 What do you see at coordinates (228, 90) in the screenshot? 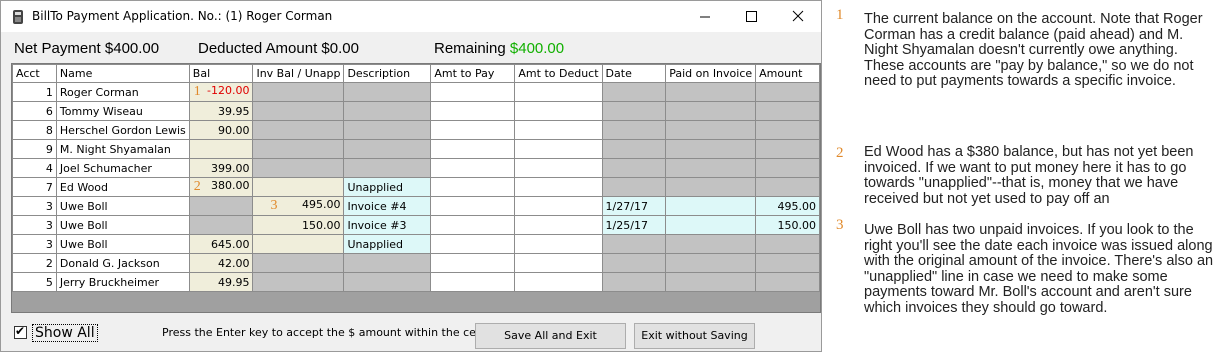
I see `balance-cell-value: -120.00` at bounding box center [228, 90].